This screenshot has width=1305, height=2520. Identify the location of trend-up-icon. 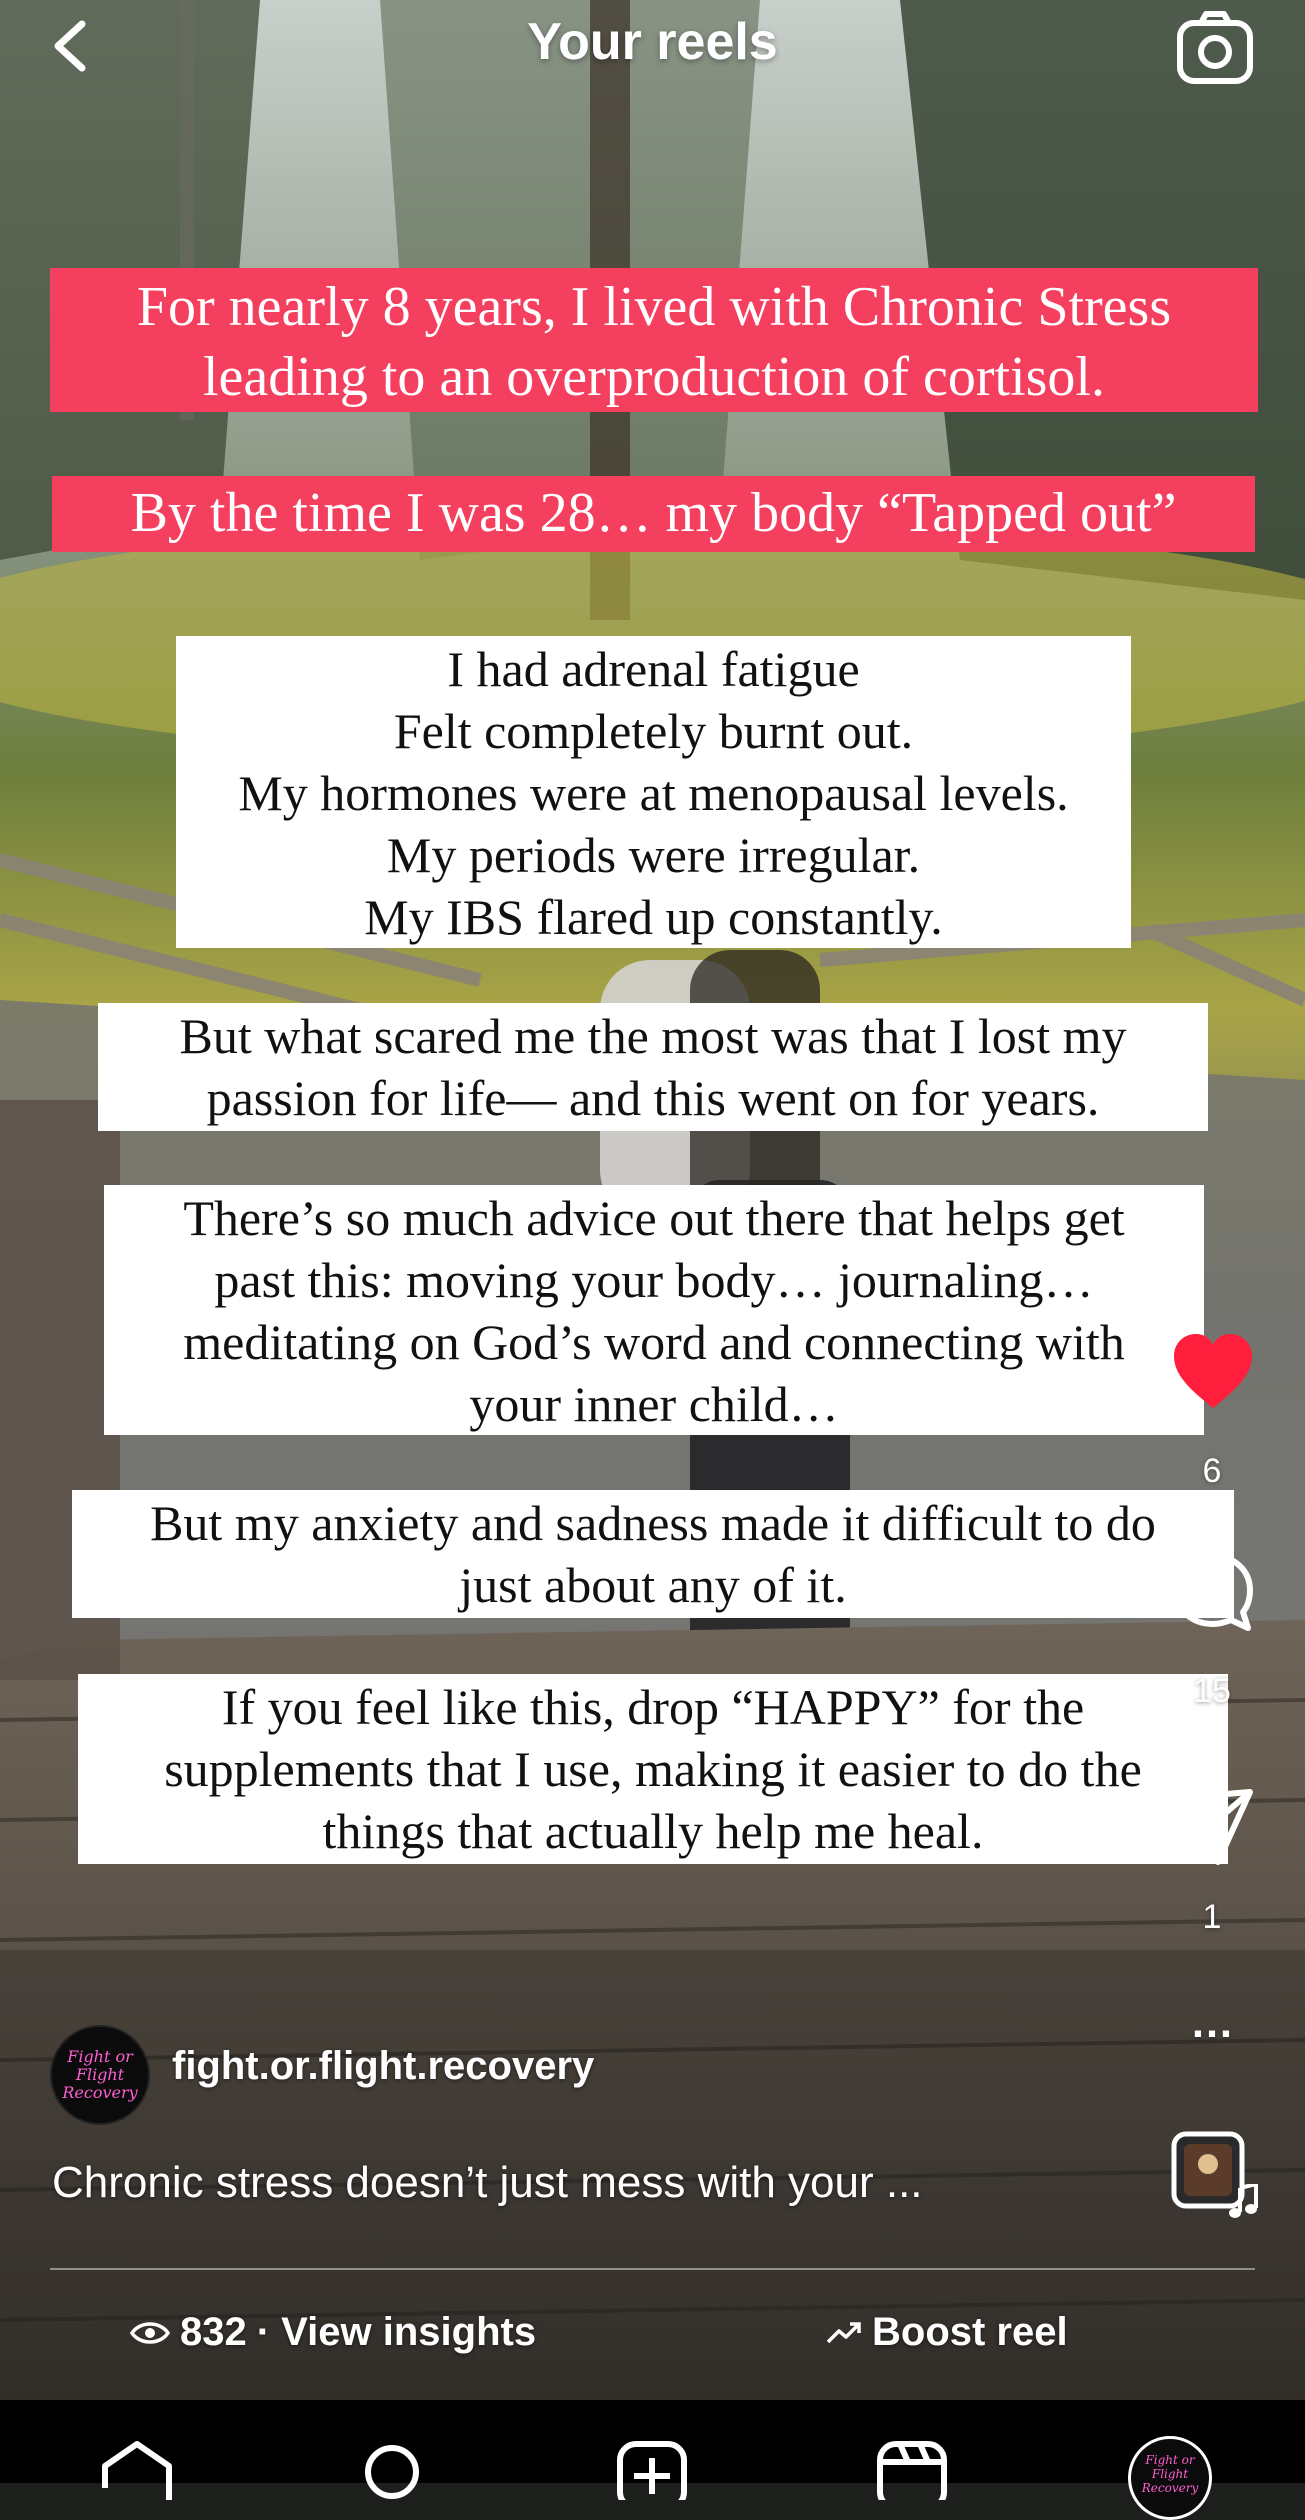
(843, 2332).